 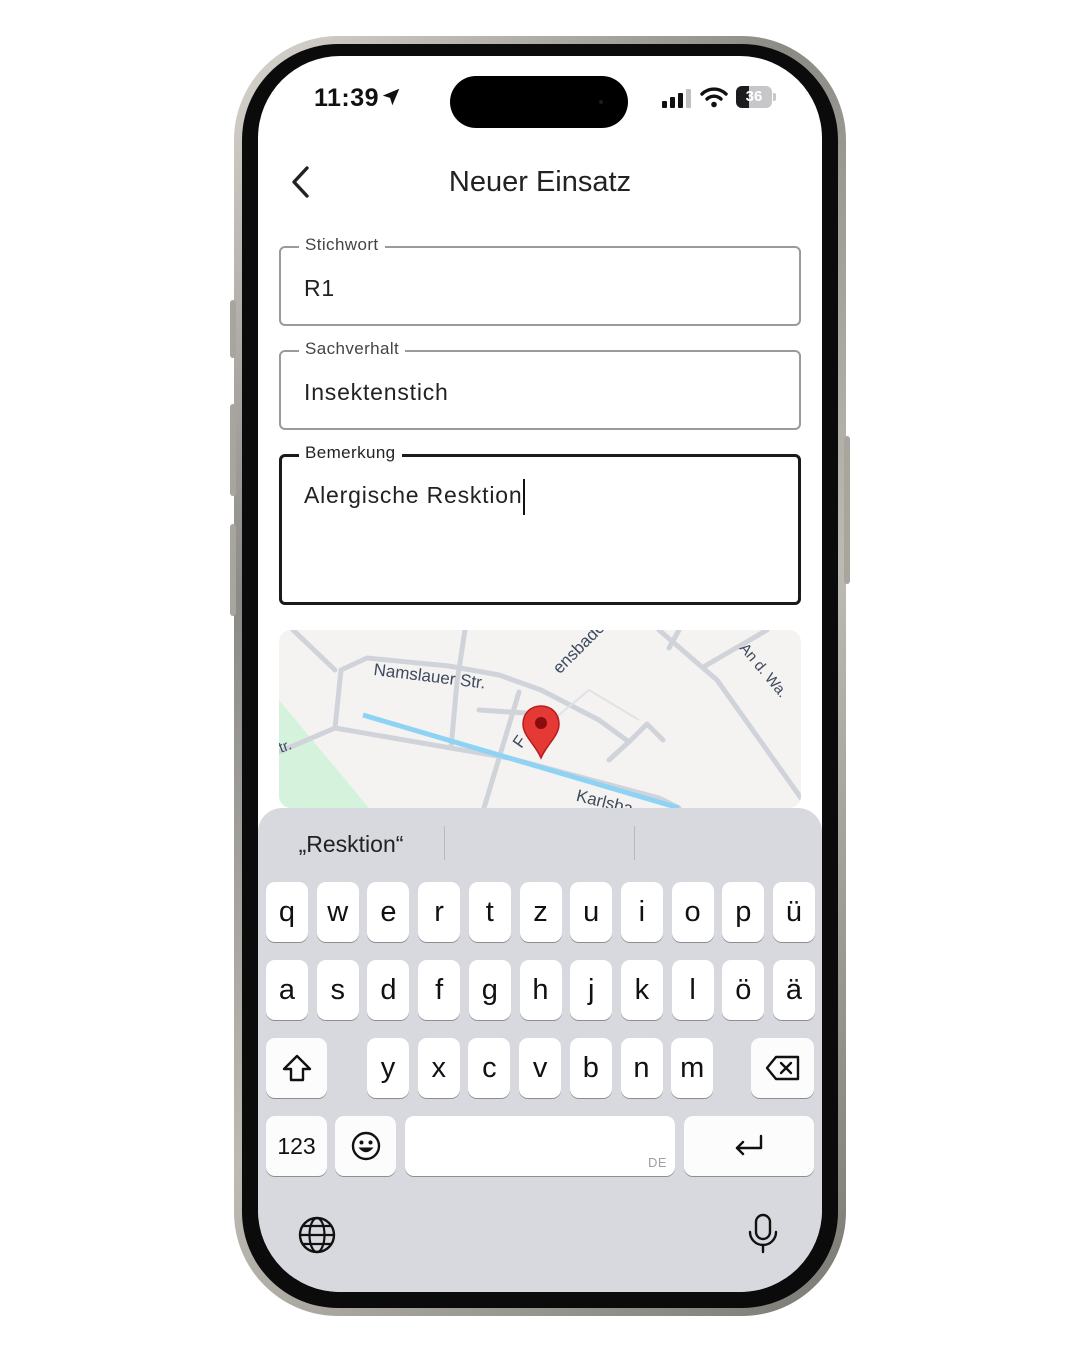 I want to click on key-ö: ö, so click(x=743, y=990).